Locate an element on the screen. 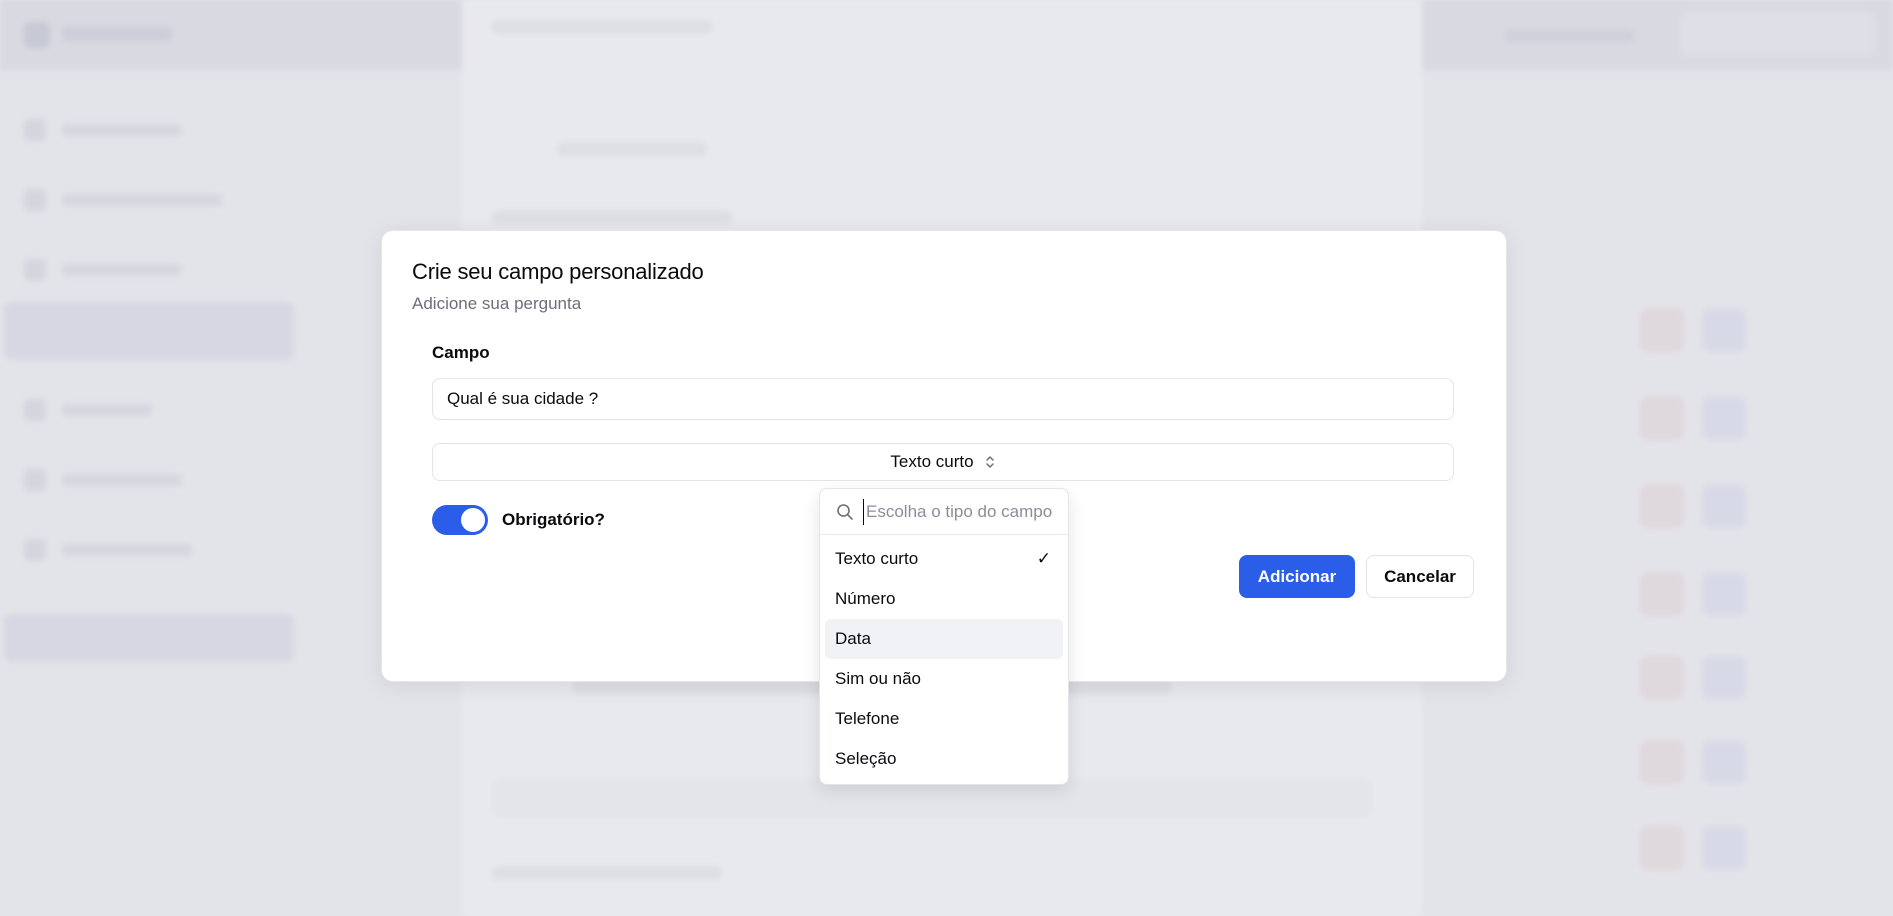 This screenshot has width=1893, height=916. required-toggle is located at coordinates (460, 520).